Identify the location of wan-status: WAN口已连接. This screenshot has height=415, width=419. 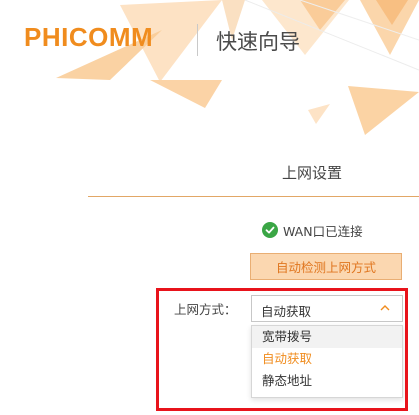
(312, 230).